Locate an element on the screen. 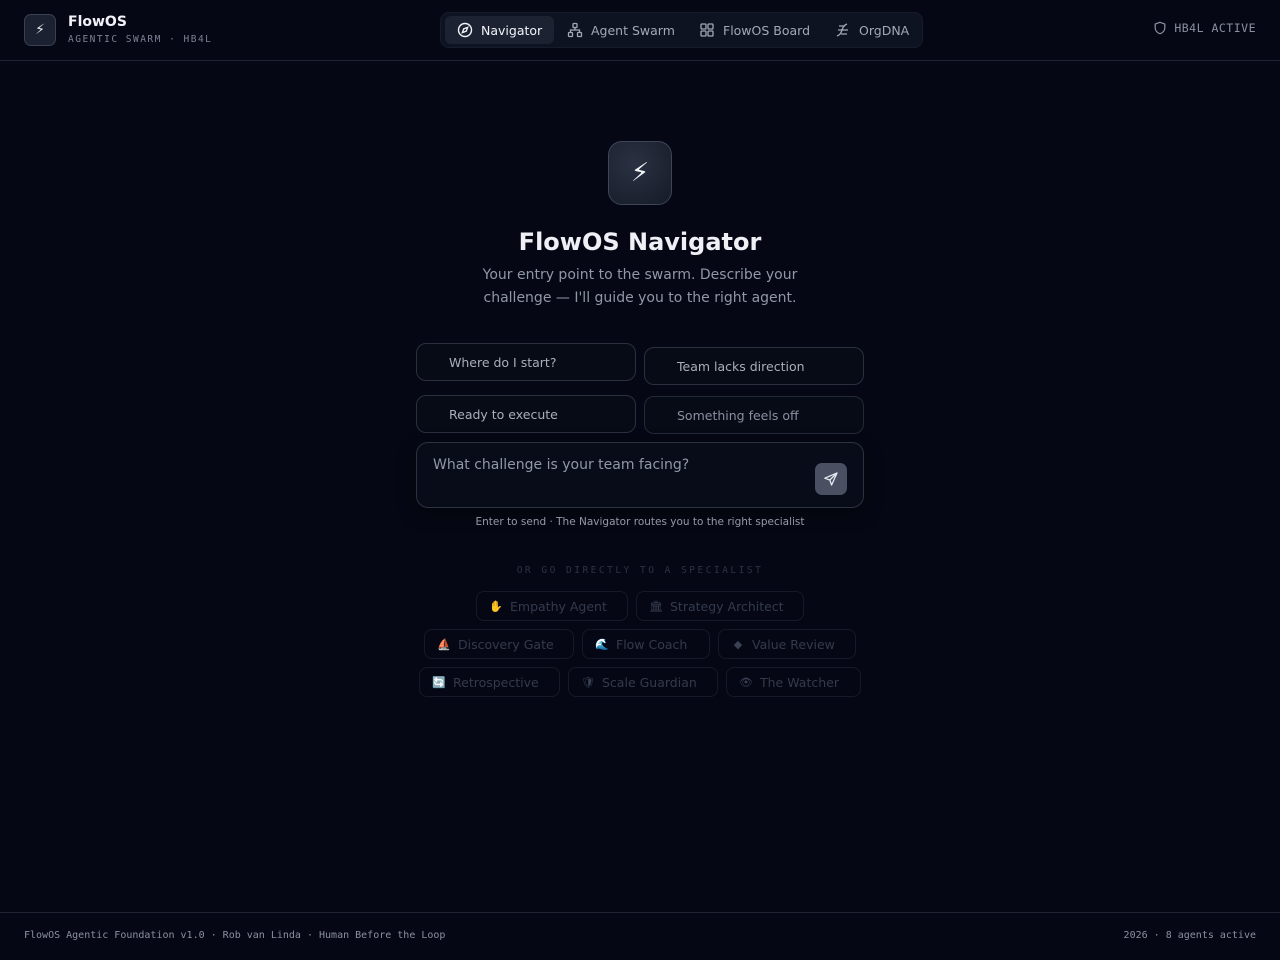 Image resolution: width=1280 pixels, height=960 pixels. quick-prompt-where-start: Where do I start? is located at coordinates (526, 362).